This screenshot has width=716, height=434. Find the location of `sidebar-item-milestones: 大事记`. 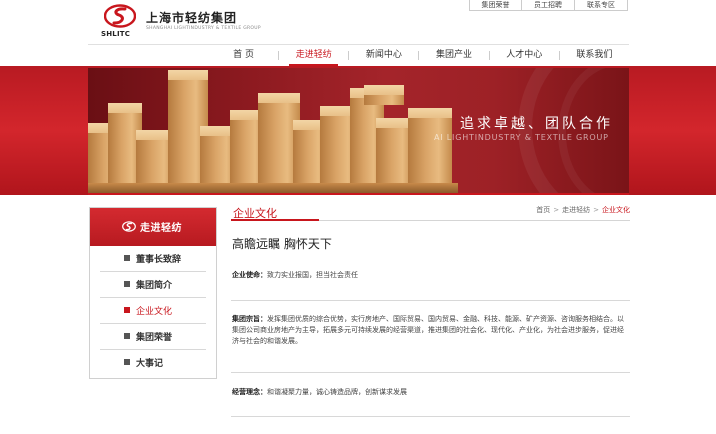

sidebar-item-milestones: 大事记 is located at coordinates (153, 363).